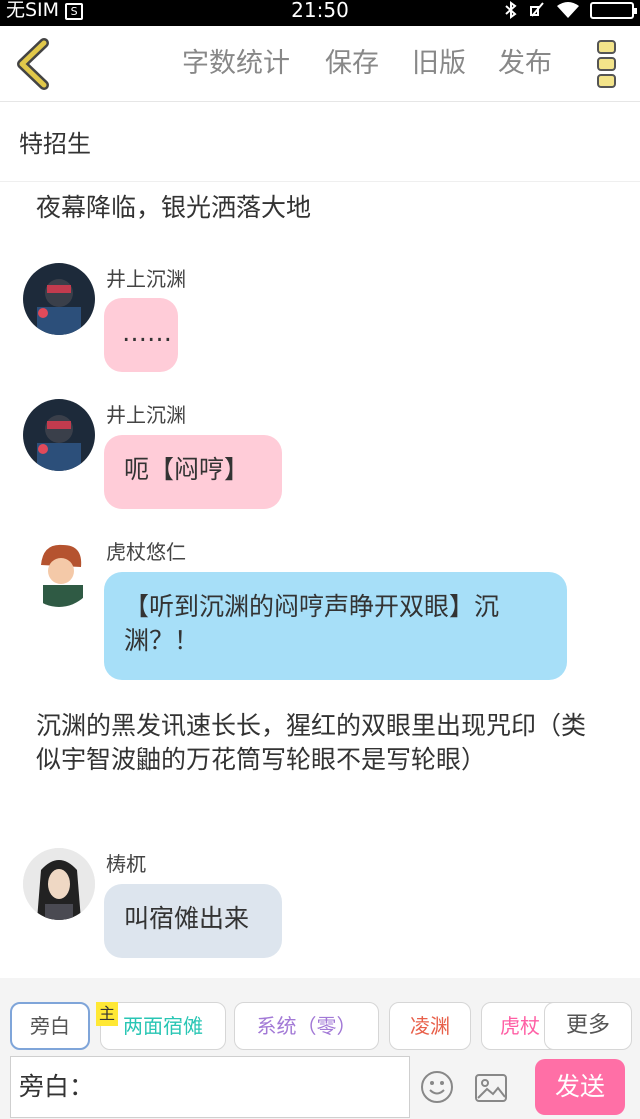  I want to click on save-button: 保存, so click(352, 64).